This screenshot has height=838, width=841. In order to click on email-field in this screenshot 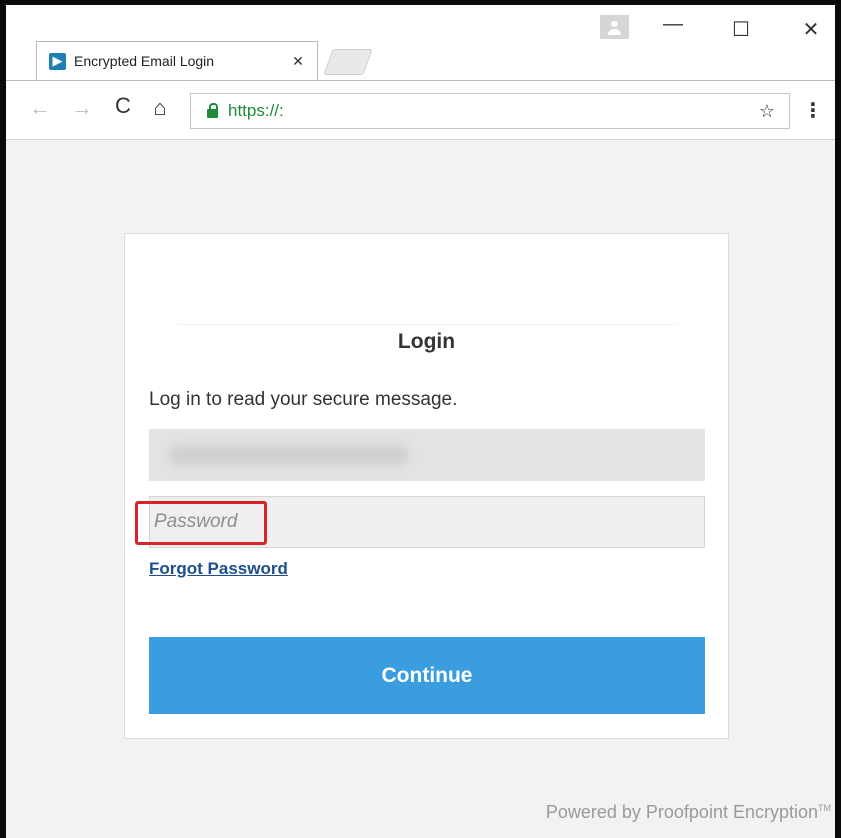, I will do `click(427, 455)`.